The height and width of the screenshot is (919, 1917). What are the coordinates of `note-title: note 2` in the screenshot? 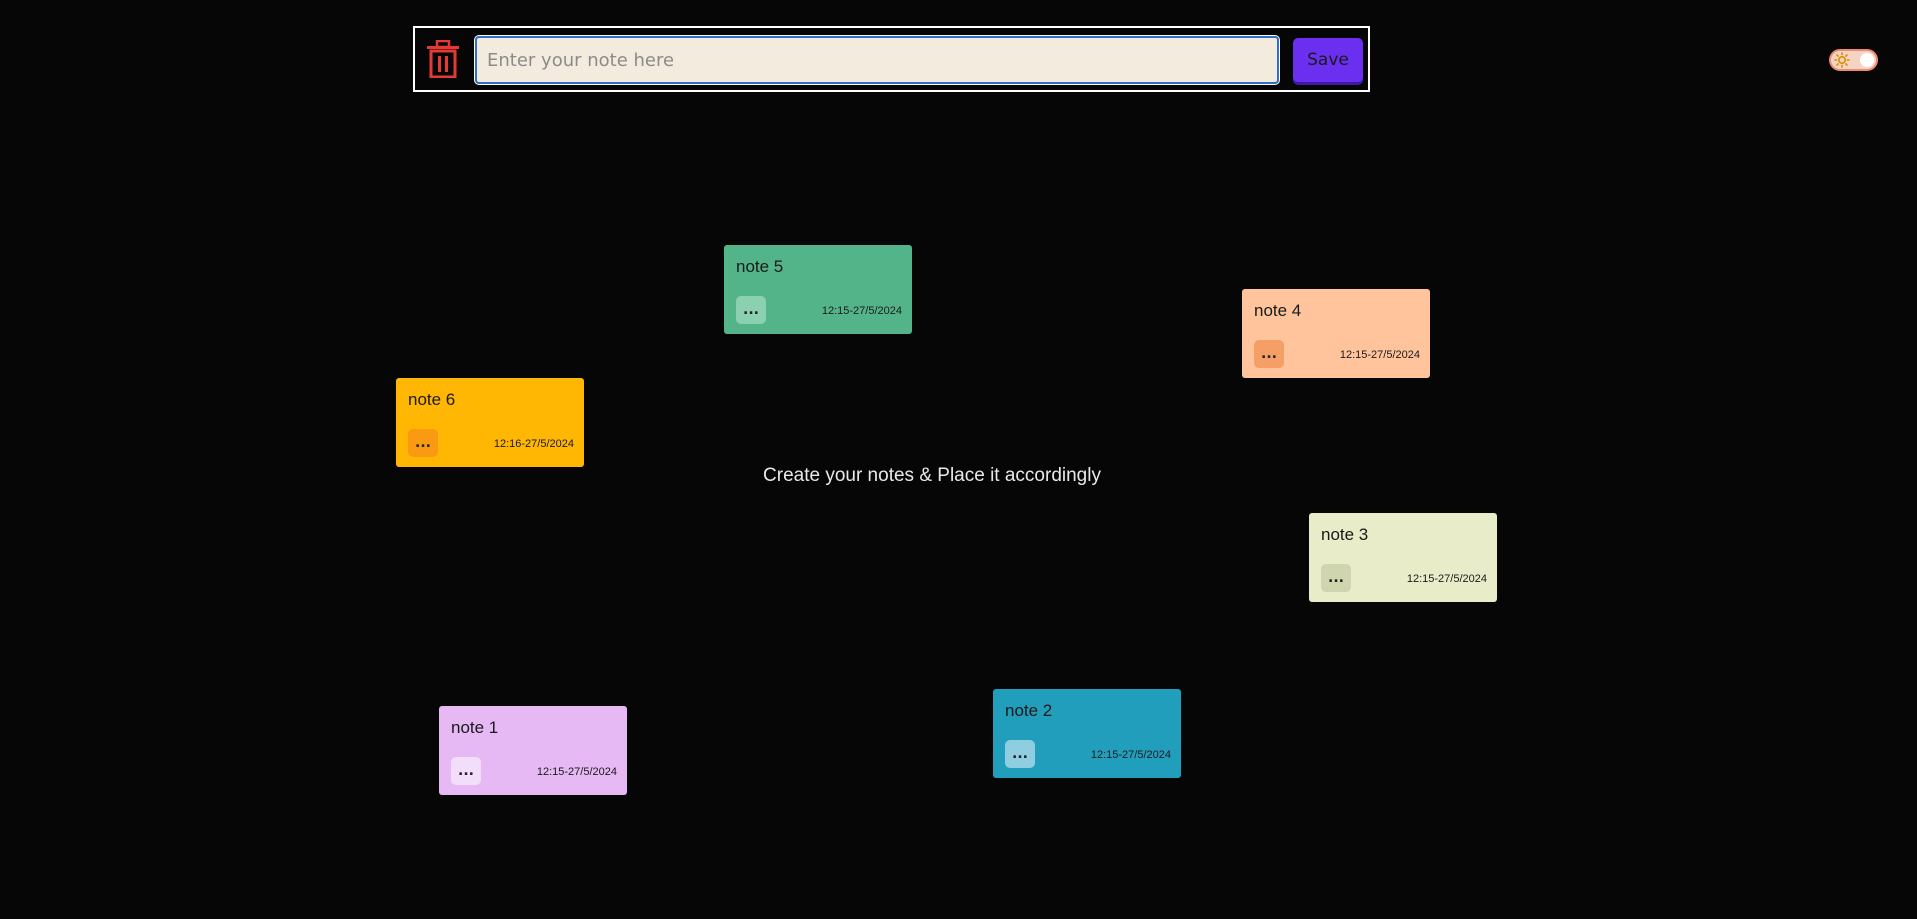 It's located at (1029, 710).